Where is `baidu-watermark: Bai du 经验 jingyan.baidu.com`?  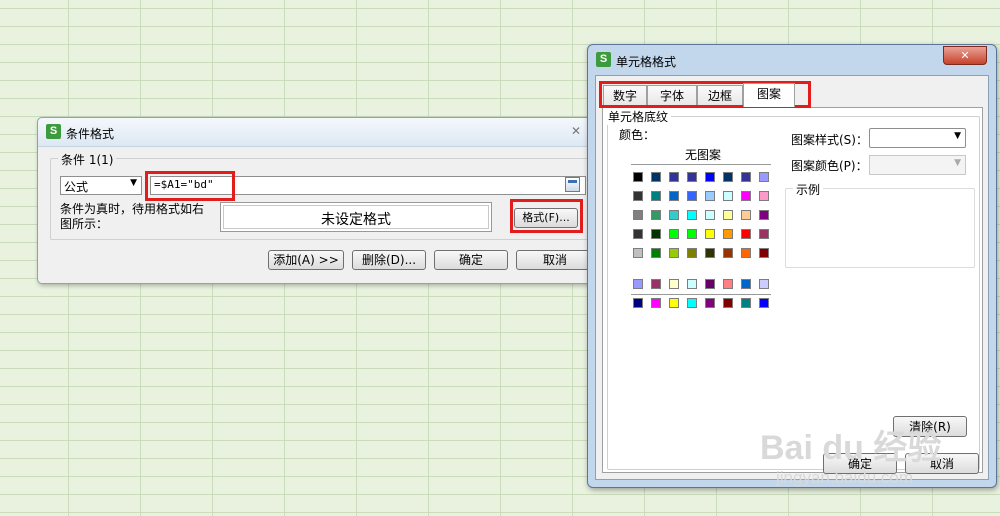 baidu-watermark: Bai du 经验 jingyan.baidu.com is located at coordinates (880, 460).